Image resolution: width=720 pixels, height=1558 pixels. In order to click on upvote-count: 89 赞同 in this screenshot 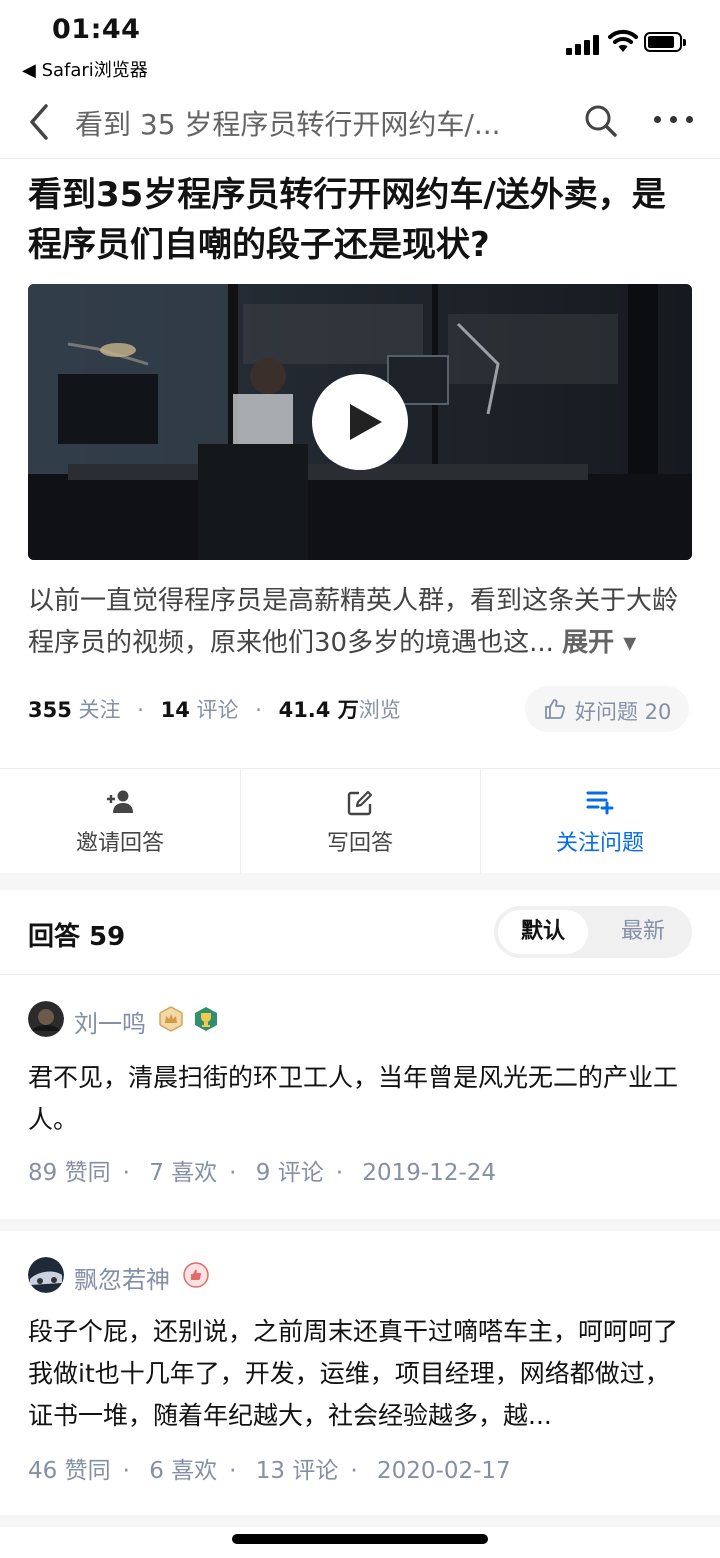, I will do `click(69, 1173)`.